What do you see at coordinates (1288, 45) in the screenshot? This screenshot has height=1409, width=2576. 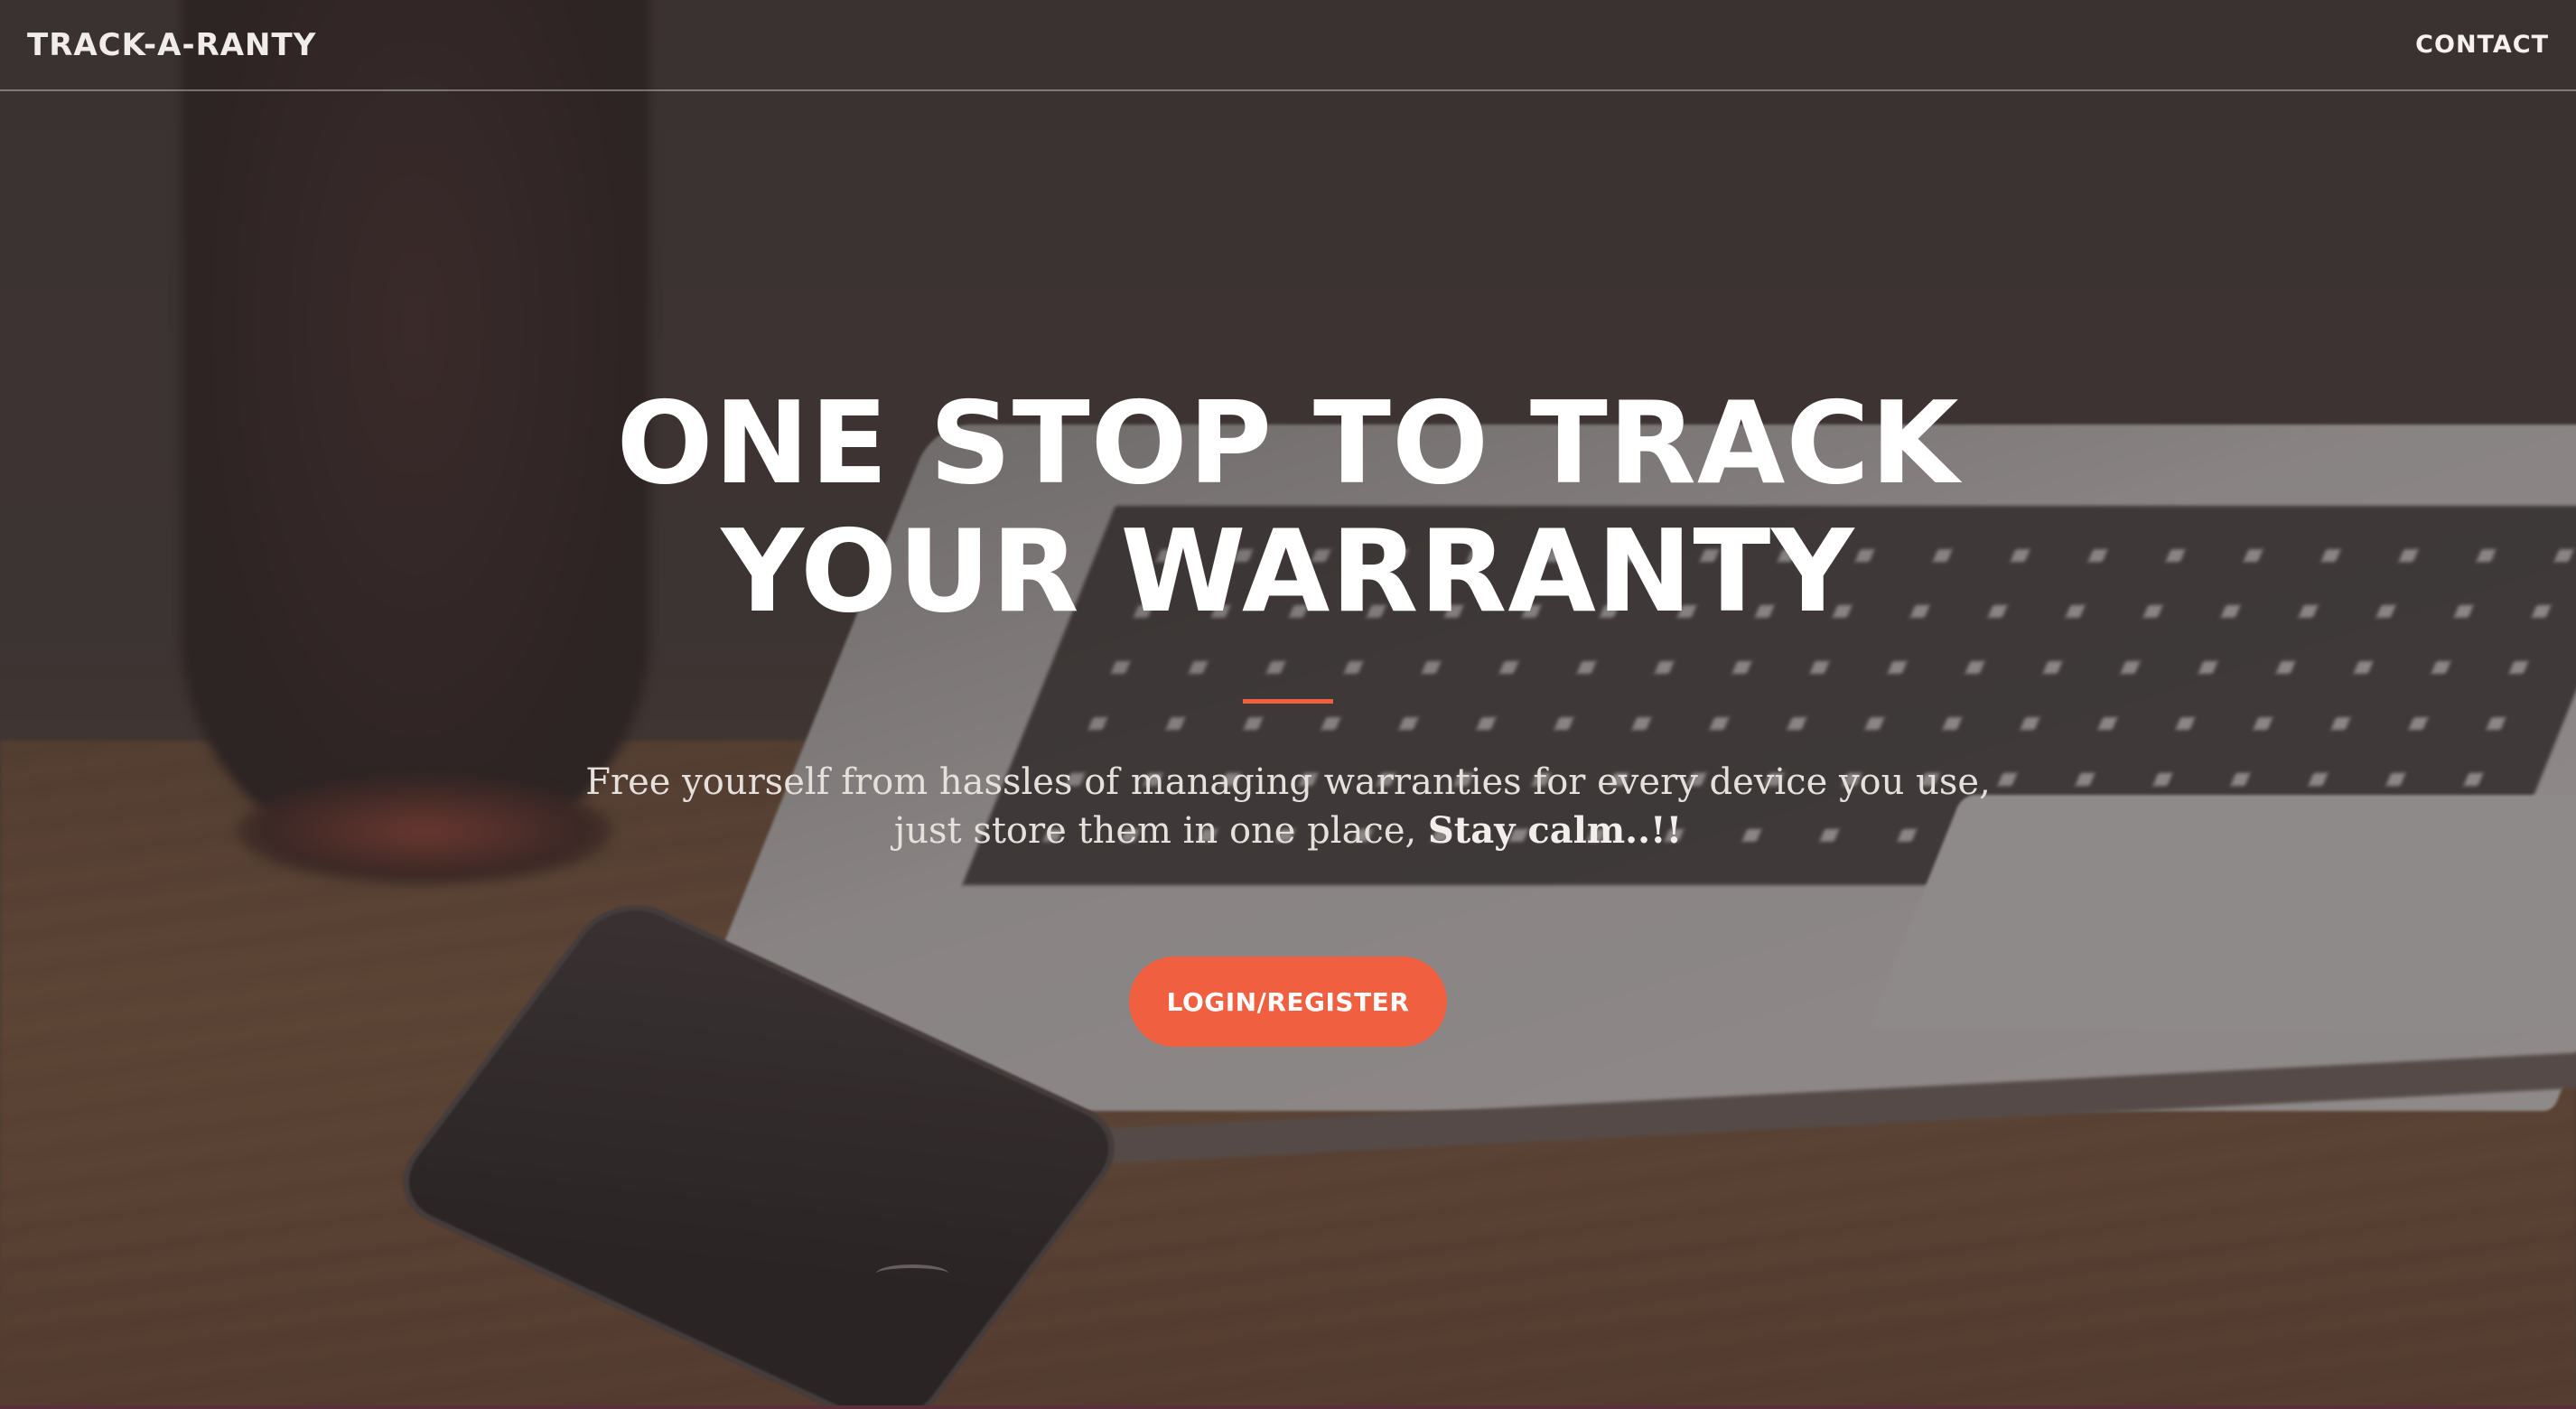 I see `top-navbar: TRACK-A-RANTY CONTACT` at bounding box center [1288, 45].